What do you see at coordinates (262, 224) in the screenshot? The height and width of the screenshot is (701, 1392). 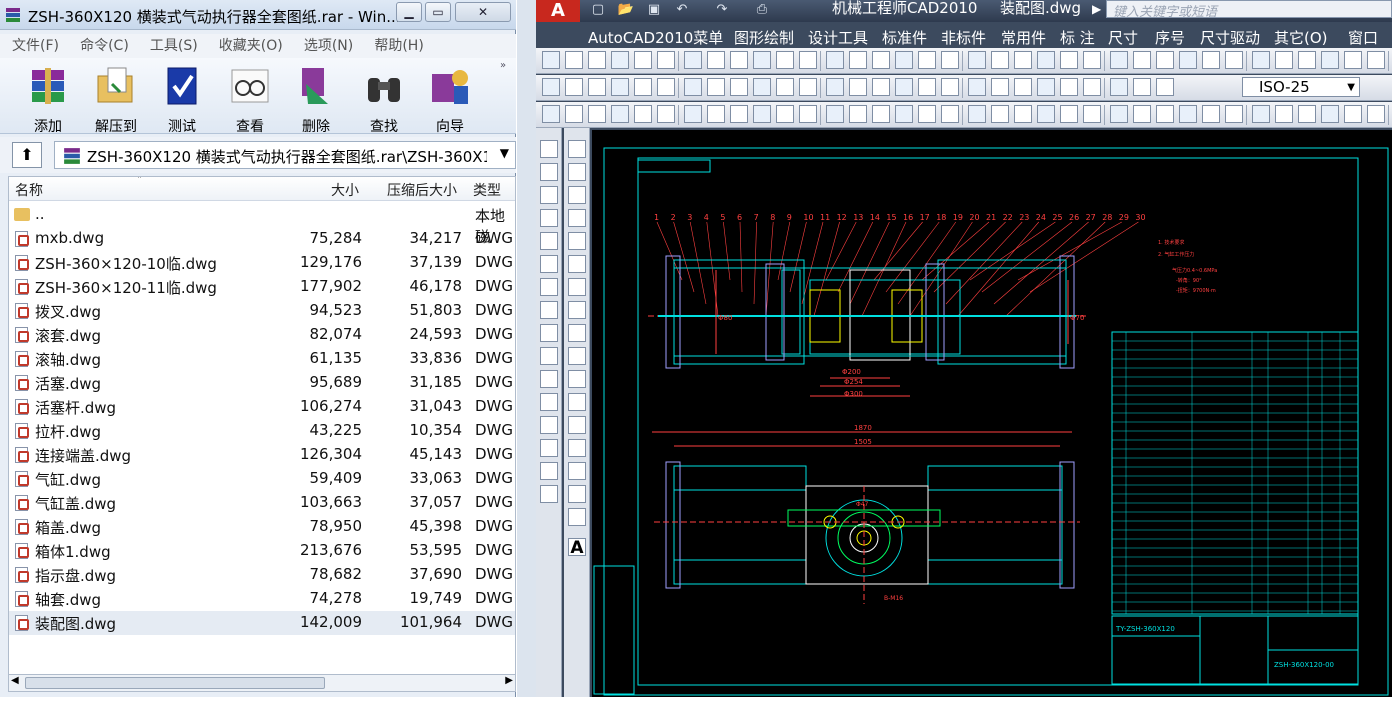 I see `list-item-parent: .. 本地磁` at bounding box center [262, 224].